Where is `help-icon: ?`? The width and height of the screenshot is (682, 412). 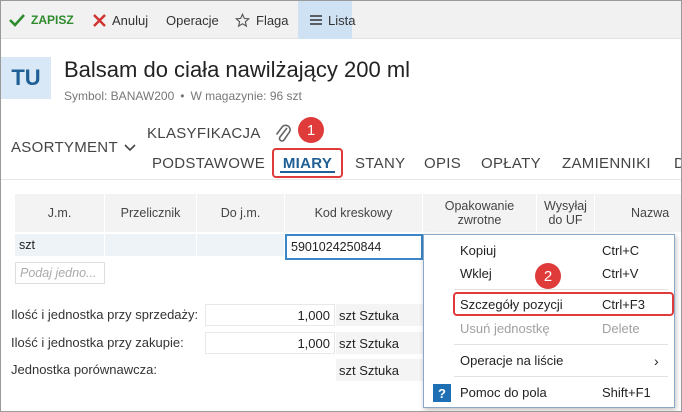
help-icon: ? is located at coordinates (442, 393).